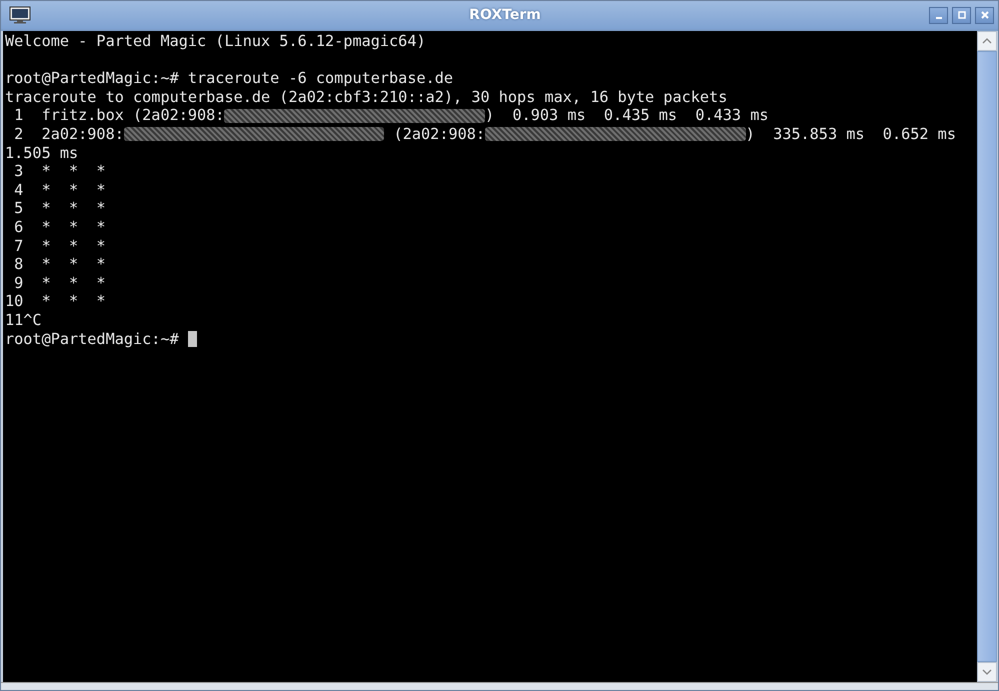  What do you see at coordinates (92, 339) in the screenshot?
I see `terminal-text: root@PartedMagic:~#` at bounding box center [92, 339].